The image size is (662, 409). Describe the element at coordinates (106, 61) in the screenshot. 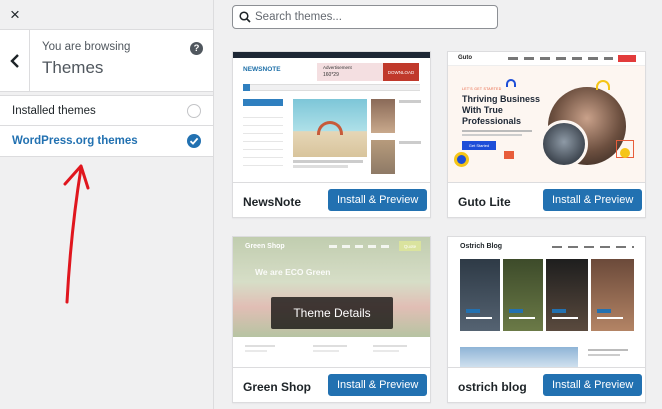

I see `browse-header: You are browsing Themes ?` at that location.